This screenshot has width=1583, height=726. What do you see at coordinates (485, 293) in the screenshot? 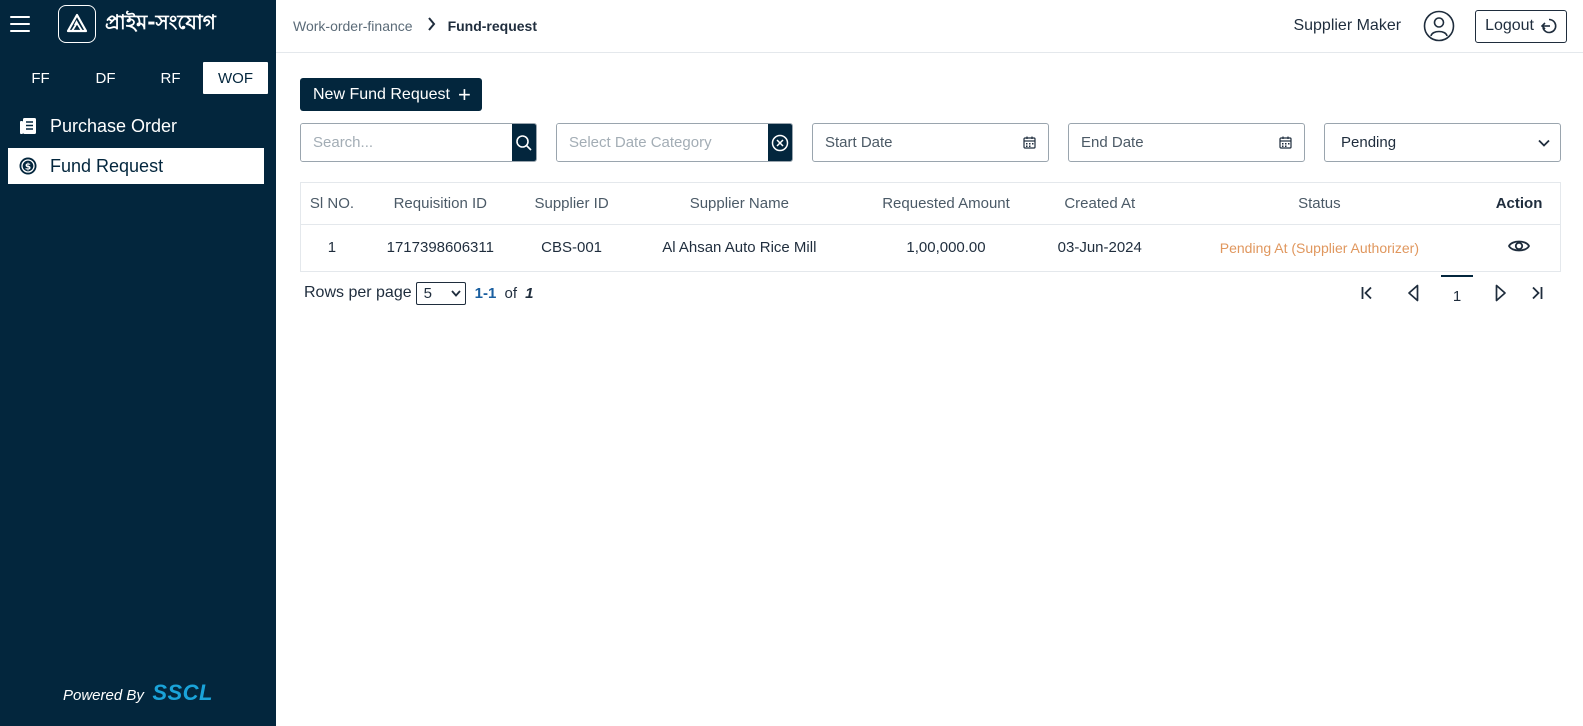
I see `page-range-value: 1-1` at bounding box center [485, 293].